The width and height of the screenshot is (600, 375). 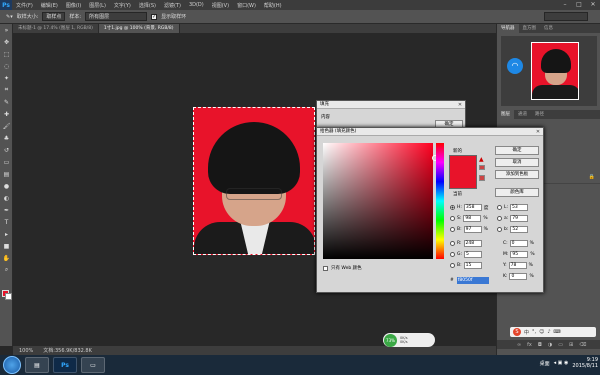 What do you see at coordinates (518, 243) in the screenshot?
I see `input-c: 0` at bounding box center [518, 243].